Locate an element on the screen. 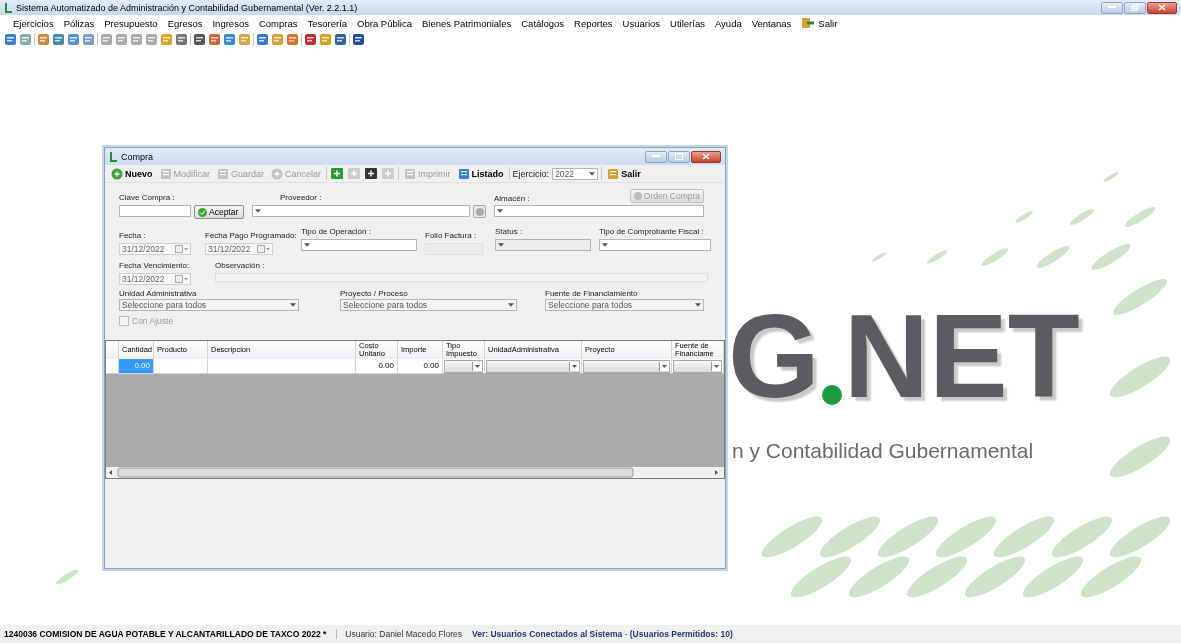 Image resolution: width=1181 pixels, height=644 pixels. logo-text: G is located at coordinates (774, 356).